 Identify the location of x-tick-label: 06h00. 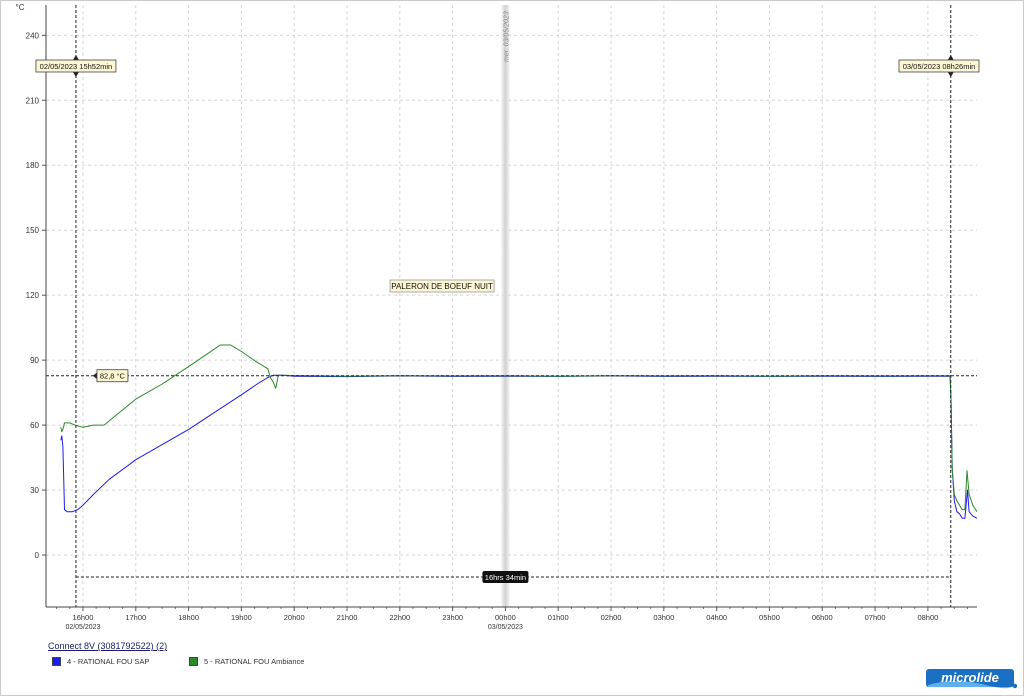
(822, 617).